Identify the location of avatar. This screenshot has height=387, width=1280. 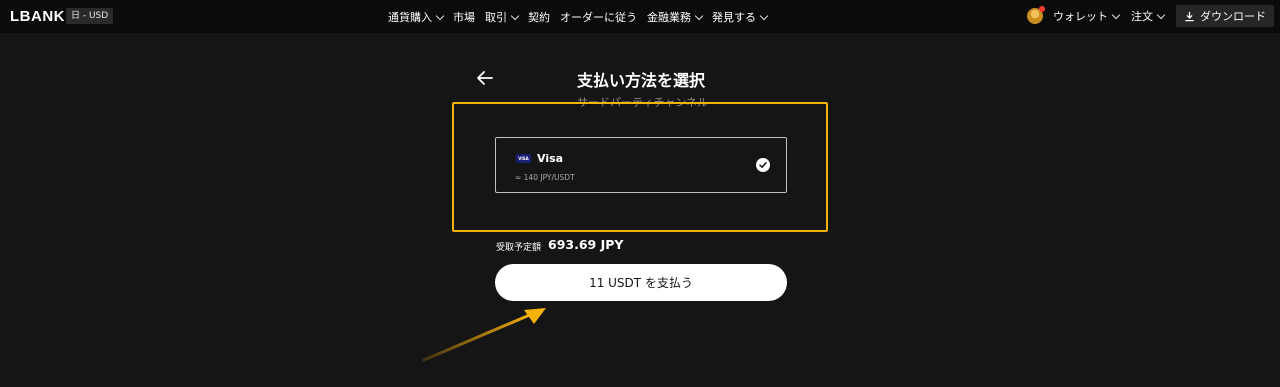
(1036, 15).